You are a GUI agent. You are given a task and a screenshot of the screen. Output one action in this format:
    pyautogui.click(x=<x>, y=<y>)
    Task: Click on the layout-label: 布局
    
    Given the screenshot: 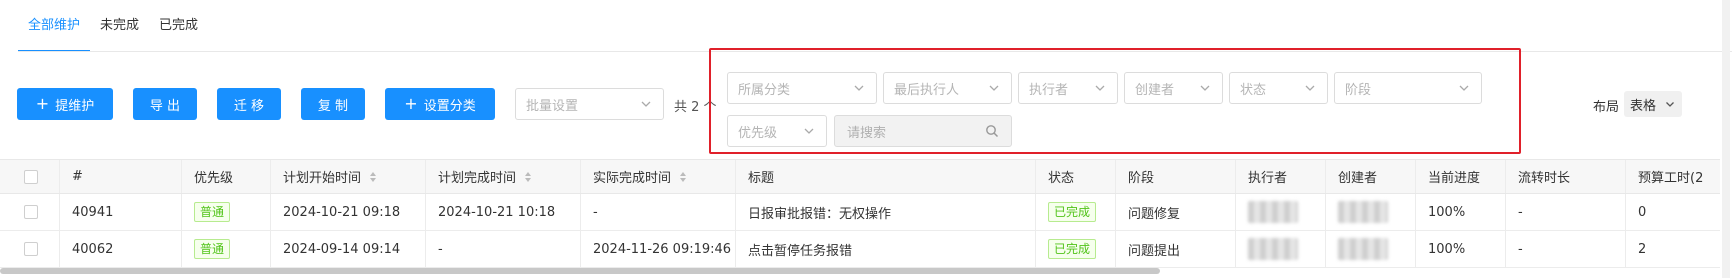 What is the action you would take?
    pyautogui.click(x=1606, y=107)
    